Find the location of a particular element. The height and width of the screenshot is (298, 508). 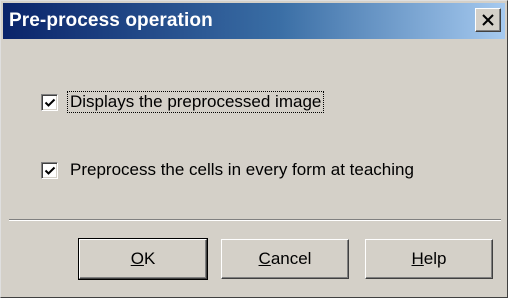

help-label-rest: elp is located at coordinates (435, 258).